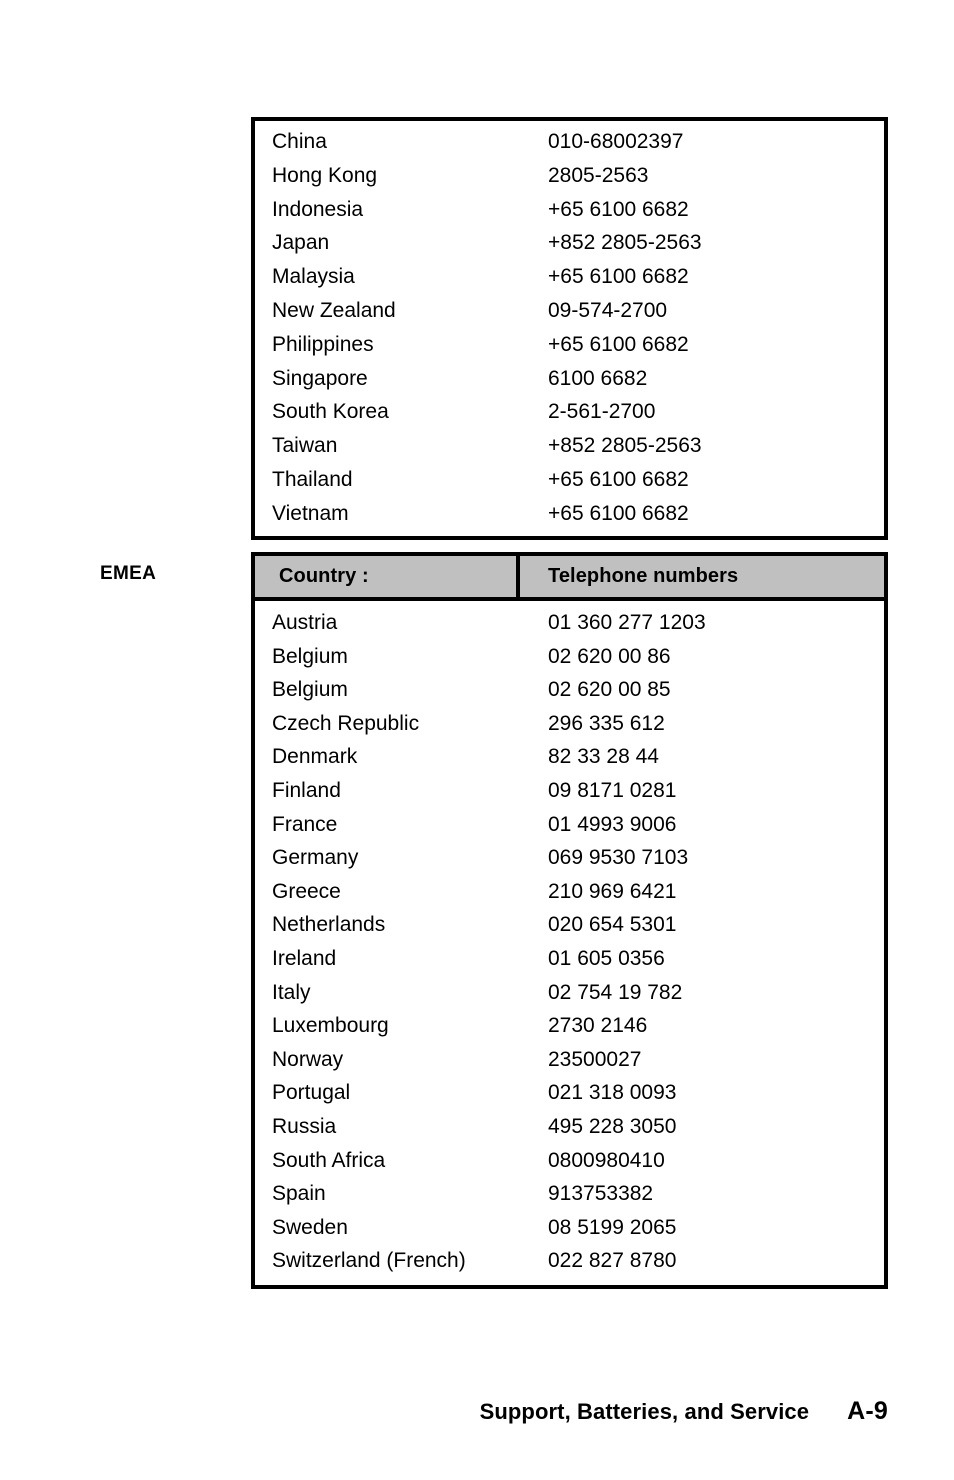 The width and height of the screenshot is (954, 1480). What do you see at coordinates (330, 1026) in the screenshot?
I see `cell-country: Luxembourg` at bounding box center [330, 1026].